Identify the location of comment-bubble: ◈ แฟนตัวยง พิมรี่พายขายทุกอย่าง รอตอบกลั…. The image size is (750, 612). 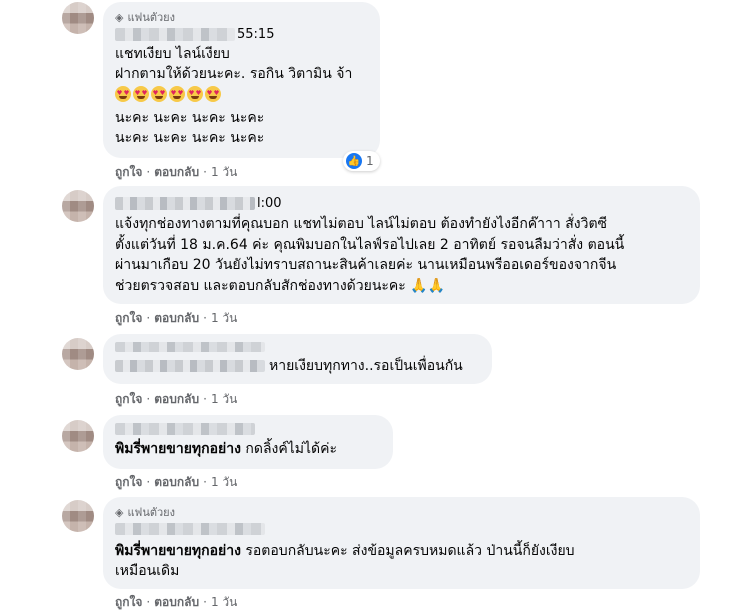
(401, 543).